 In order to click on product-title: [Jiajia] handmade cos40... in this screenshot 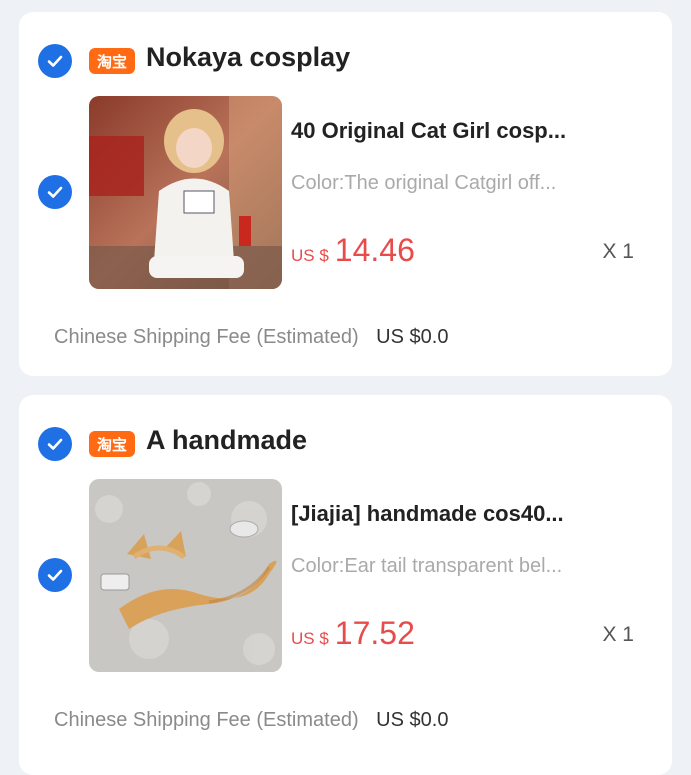, I will do `click(461, 514)`.